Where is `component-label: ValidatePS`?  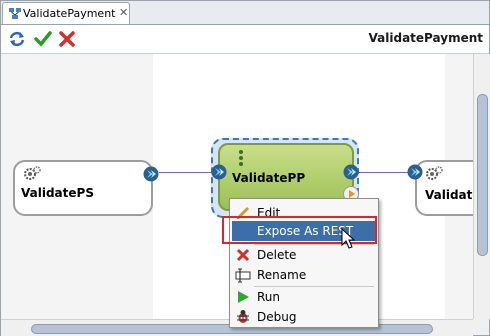 component-label: ValidatePS is located at coordinates (57, 193).